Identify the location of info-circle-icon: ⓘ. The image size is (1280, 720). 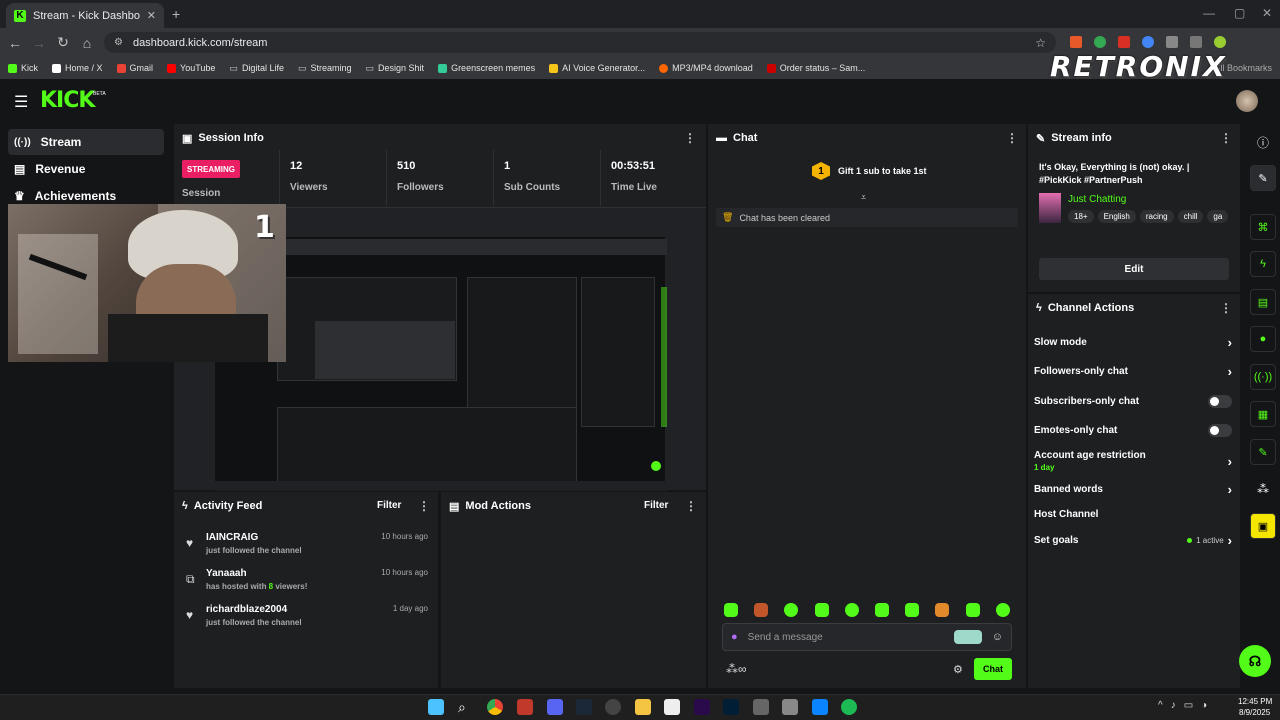
(1263, 142).